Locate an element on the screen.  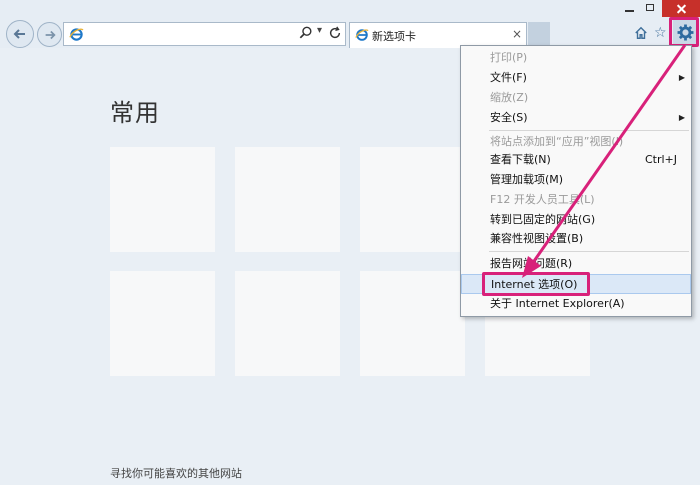
menu-item-report-problems: 报告网站问题(R) is located at coordinates (576, 264).